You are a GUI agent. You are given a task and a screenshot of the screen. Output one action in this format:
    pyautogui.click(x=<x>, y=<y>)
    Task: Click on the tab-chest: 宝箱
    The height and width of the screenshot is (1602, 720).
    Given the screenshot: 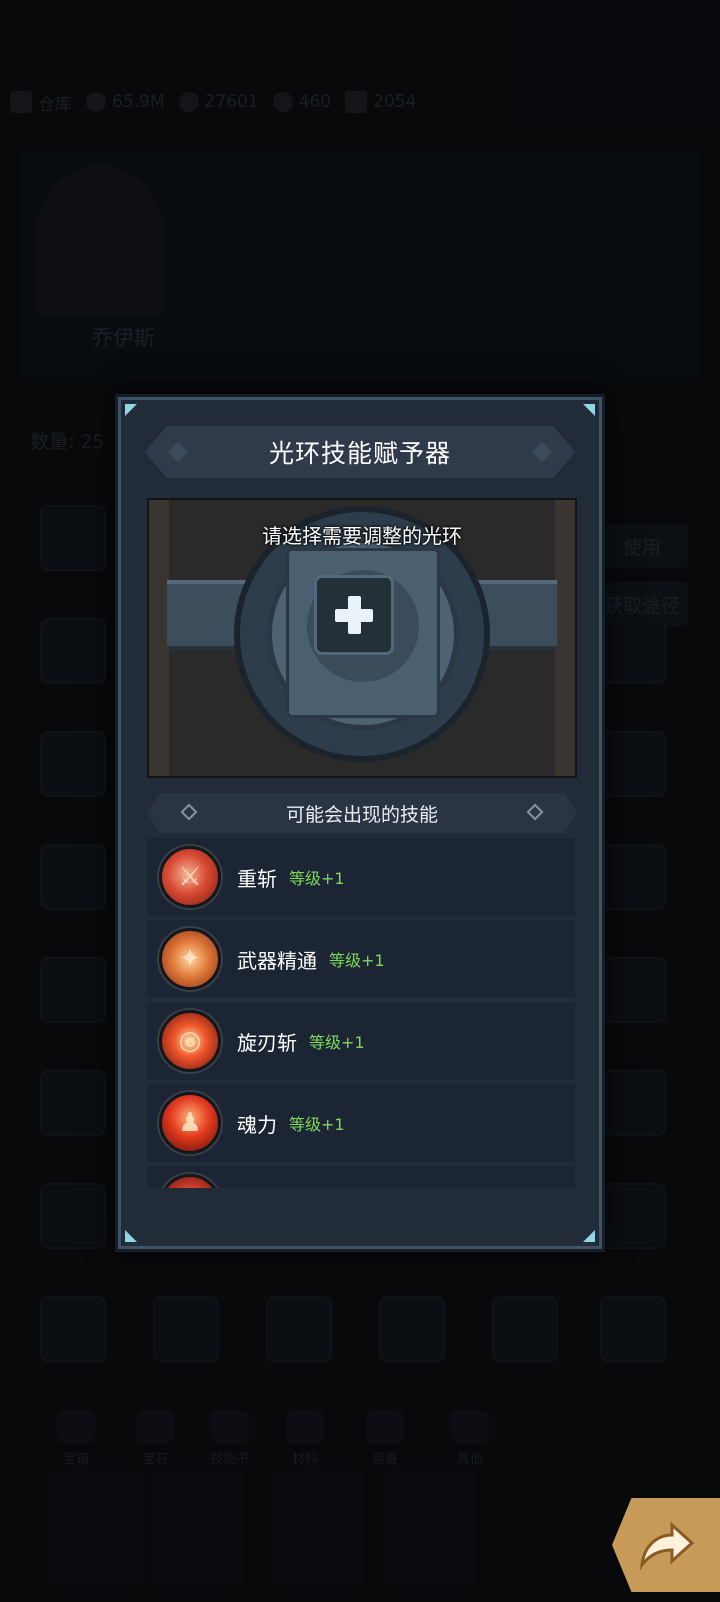 What is the action you would take?
    pyautogui.click(x=76, y=1438)
    